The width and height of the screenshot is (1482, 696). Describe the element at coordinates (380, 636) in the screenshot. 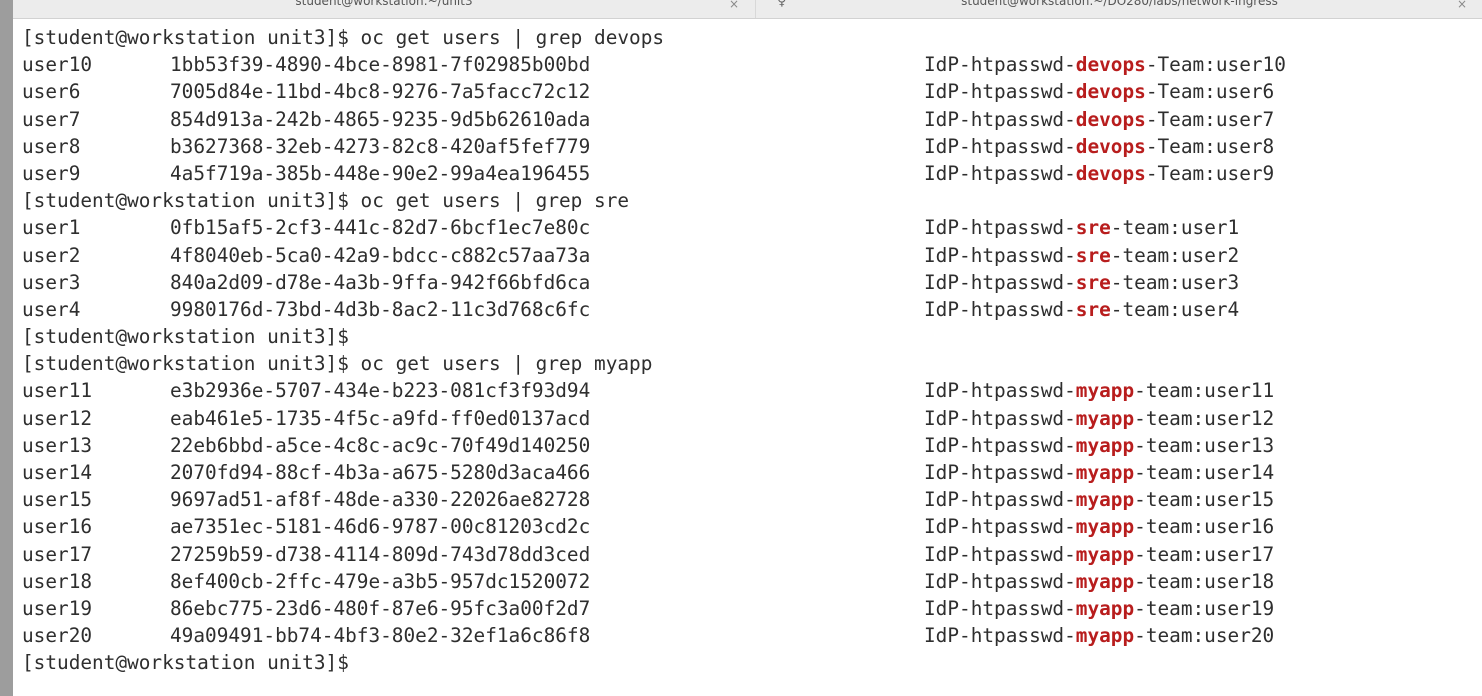

I see `user-uid: 49a09491-bb74-4bf3-80e2-32ef1a6c86f8` at that location.